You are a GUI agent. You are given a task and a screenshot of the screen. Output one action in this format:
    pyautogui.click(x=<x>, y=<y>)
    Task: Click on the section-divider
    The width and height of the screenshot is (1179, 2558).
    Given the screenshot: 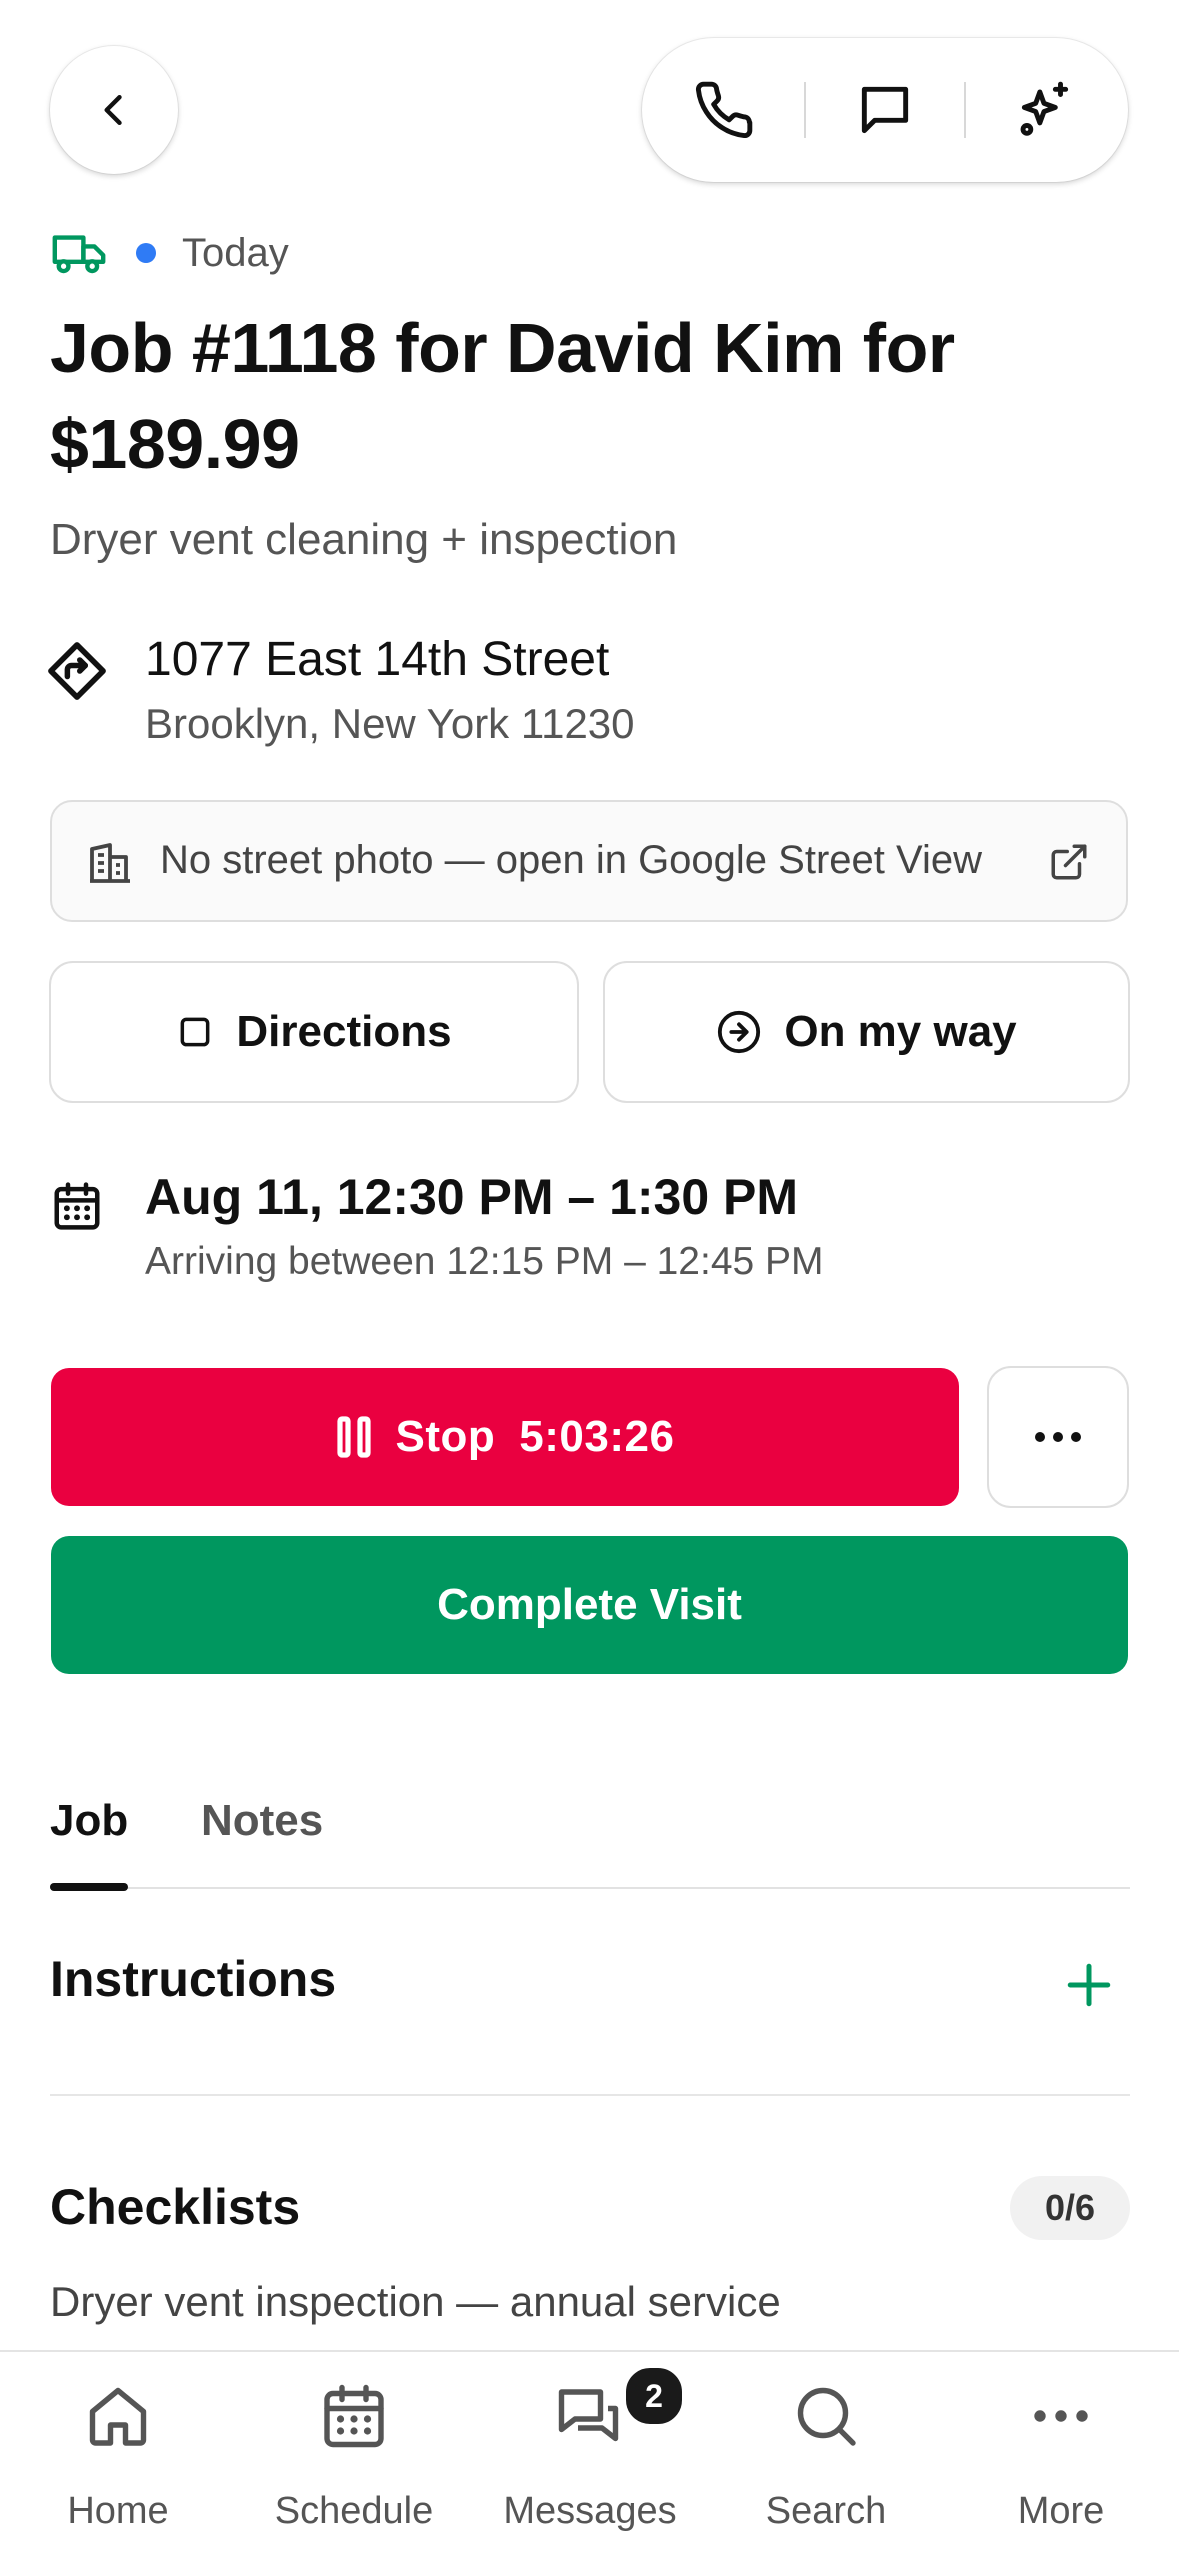 What is the action you would take?
    pyautogui.click(x=590, y=2095)
    